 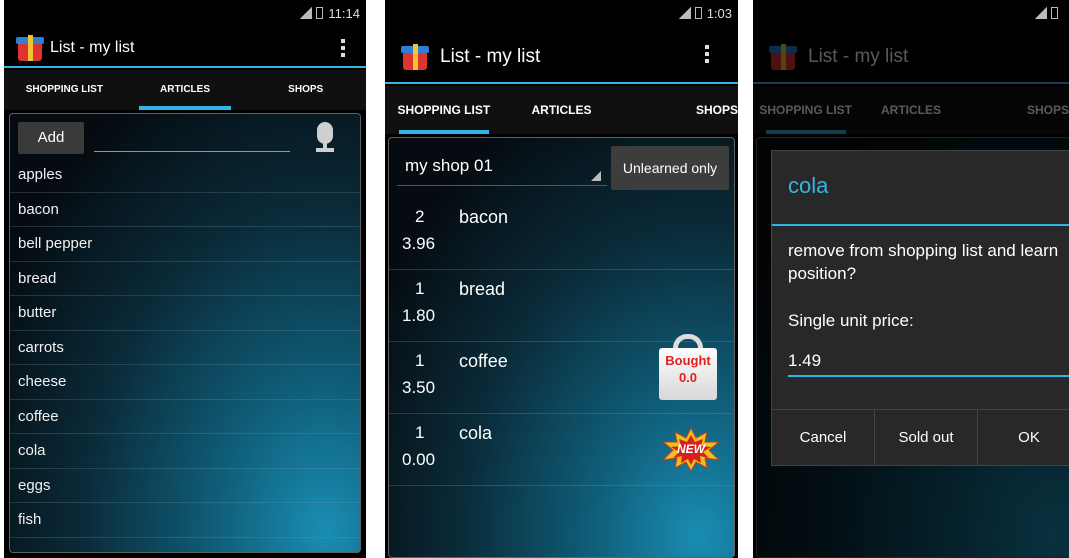 What do you see at coordinates (419, 459) in the screenshot?
I see `item-price: 0.00` at bounding box center [419, 459].